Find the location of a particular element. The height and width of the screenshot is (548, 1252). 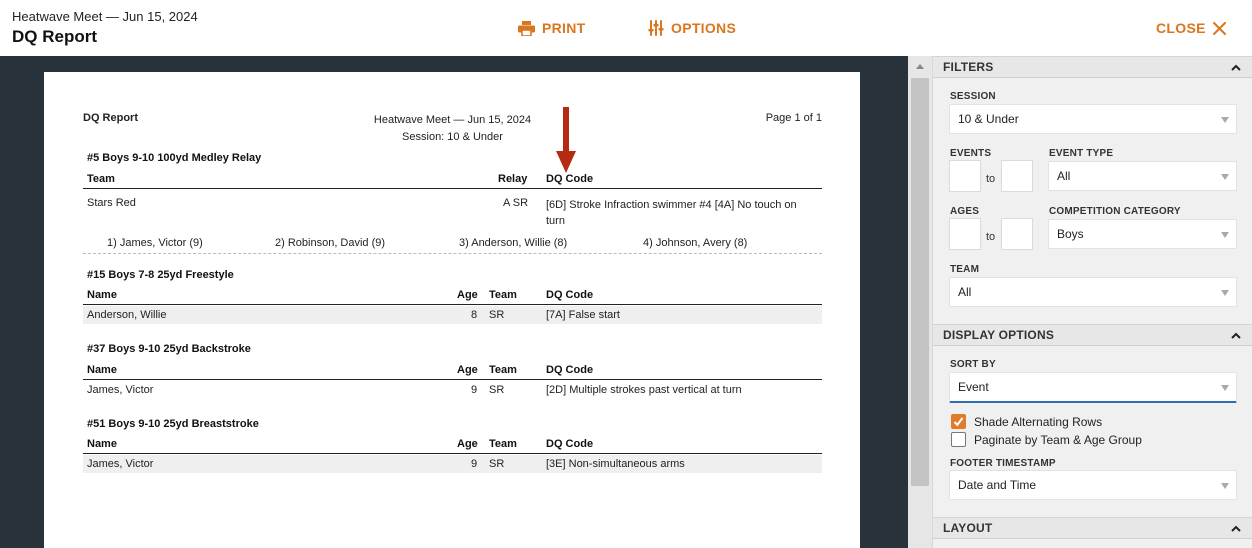

close-label: CLOSE is located at coordinates (1181, 28).